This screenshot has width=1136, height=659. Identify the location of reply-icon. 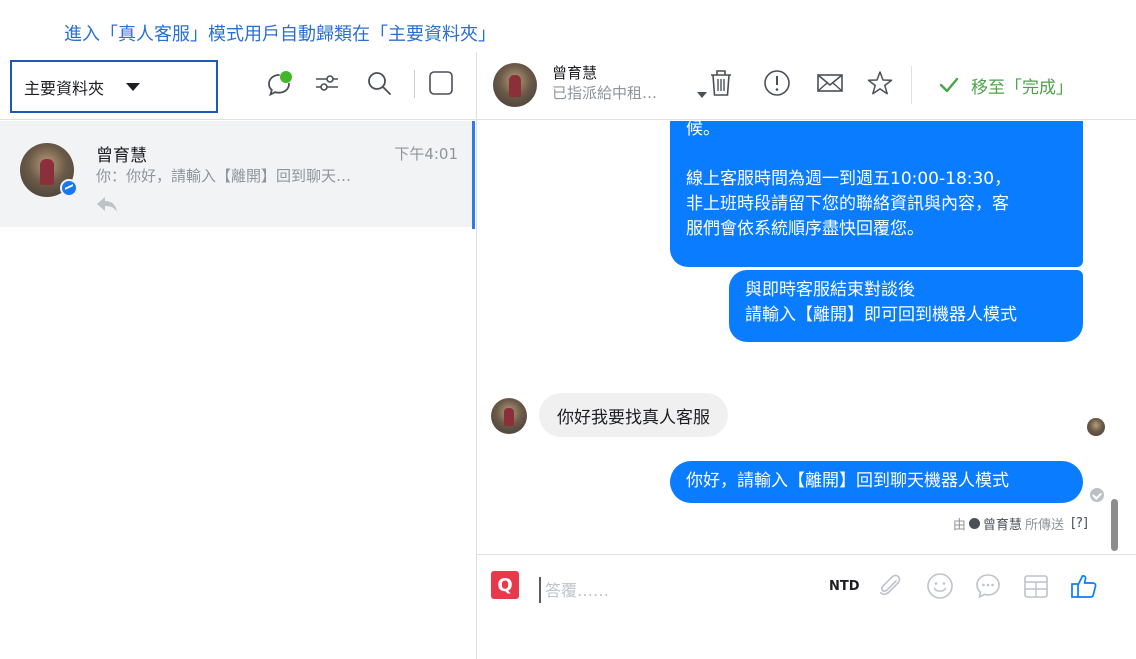
(107, 204).